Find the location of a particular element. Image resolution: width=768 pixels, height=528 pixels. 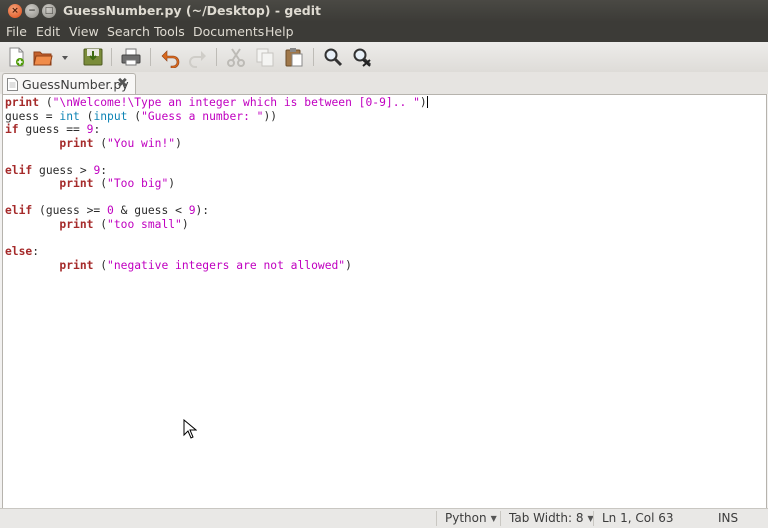

code-line: print ("You win!") is located at coordinates (93, 143).